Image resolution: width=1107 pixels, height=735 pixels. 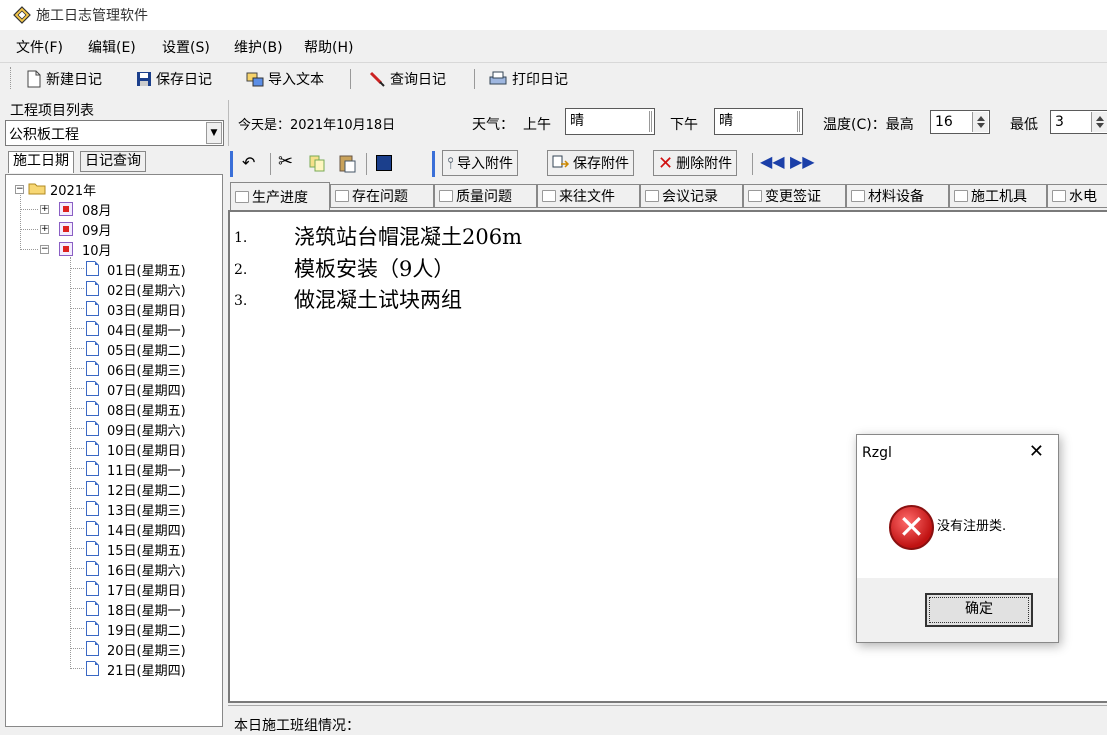 What do you see at coordinates (146, 449) in the screenshot?
I see `tree-day-item: 10日(星期日)` at bounding box center [146, 449].